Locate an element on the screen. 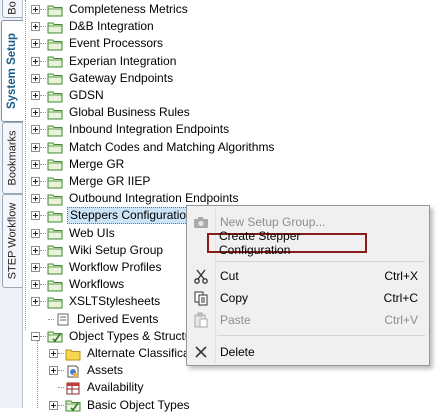 The width and height of the screenshot is (444, 414). folder-check-icon is located at coordinates (55, 337).